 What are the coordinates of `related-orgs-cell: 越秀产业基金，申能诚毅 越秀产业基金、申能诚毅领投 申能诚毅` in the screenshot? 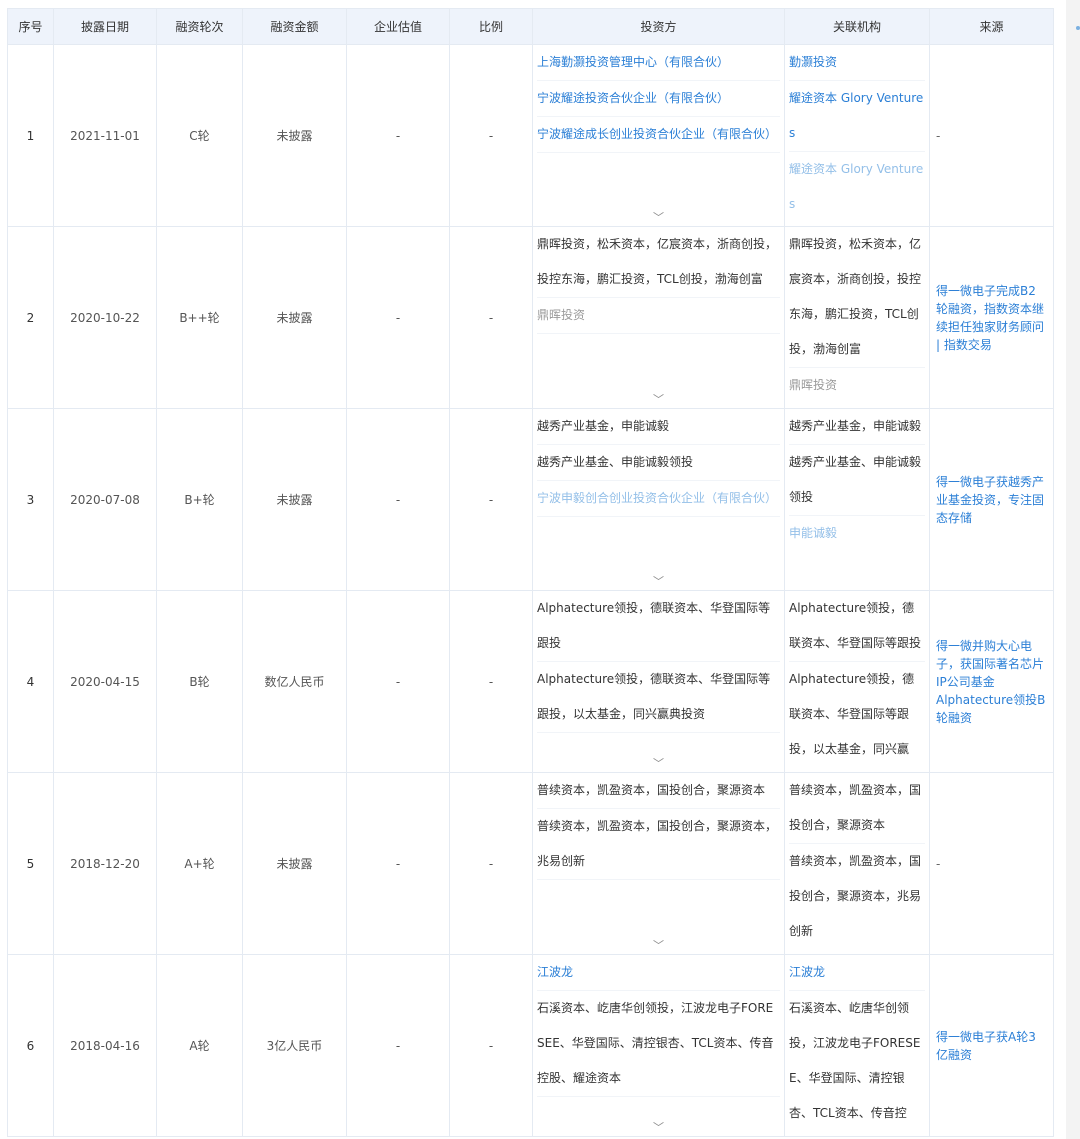 It's located at (857, 499).